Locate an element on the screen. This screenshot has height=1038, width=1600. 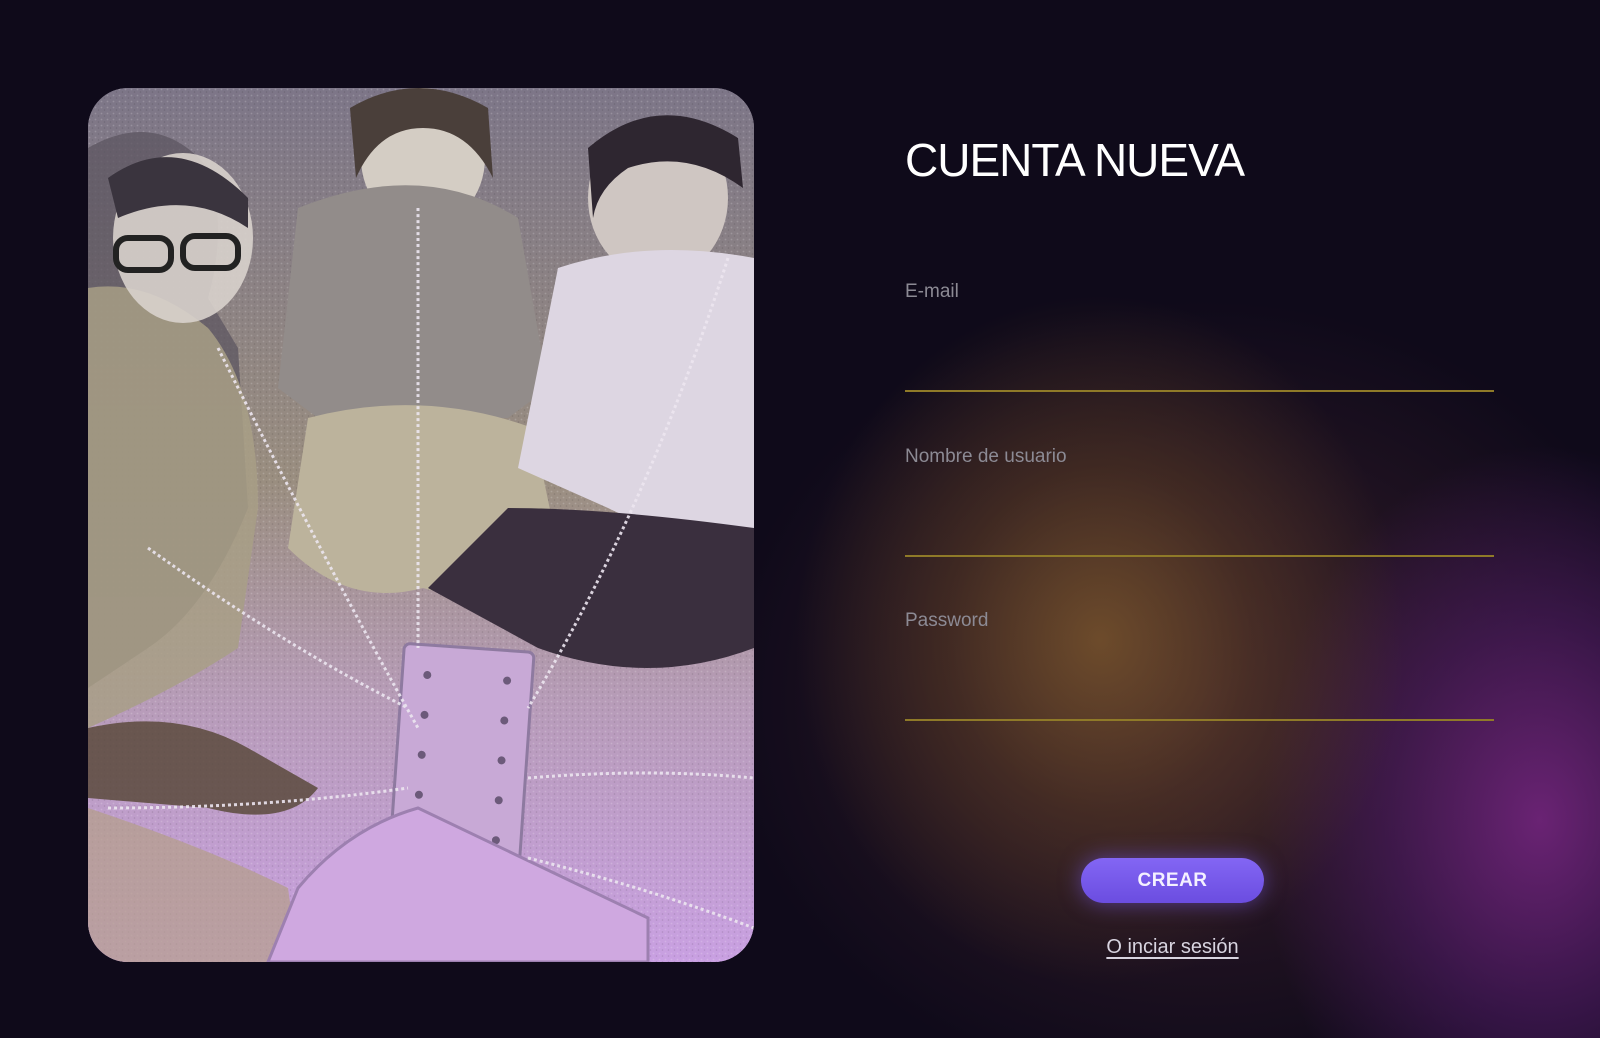
username-input is located at coordinates (1199, 533).